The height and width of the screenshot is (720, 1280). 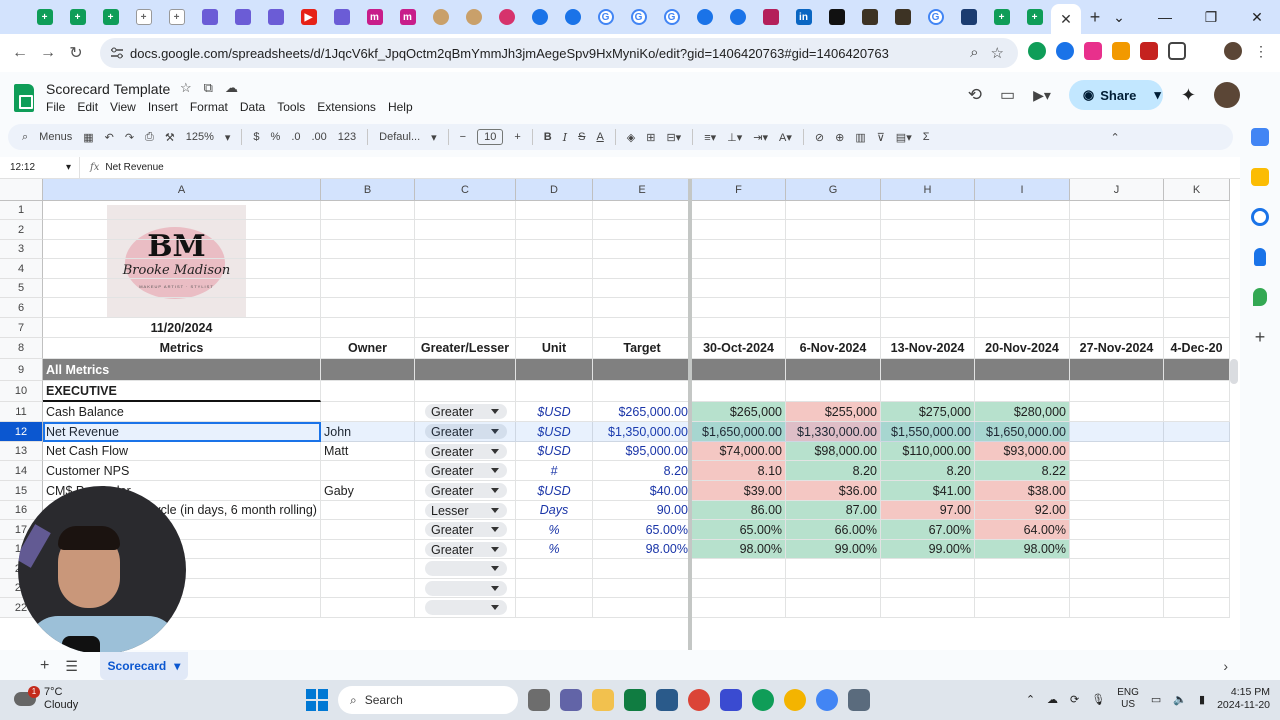 I want to click on move-folder-icon: ⧉, so click(x=208, y=88).